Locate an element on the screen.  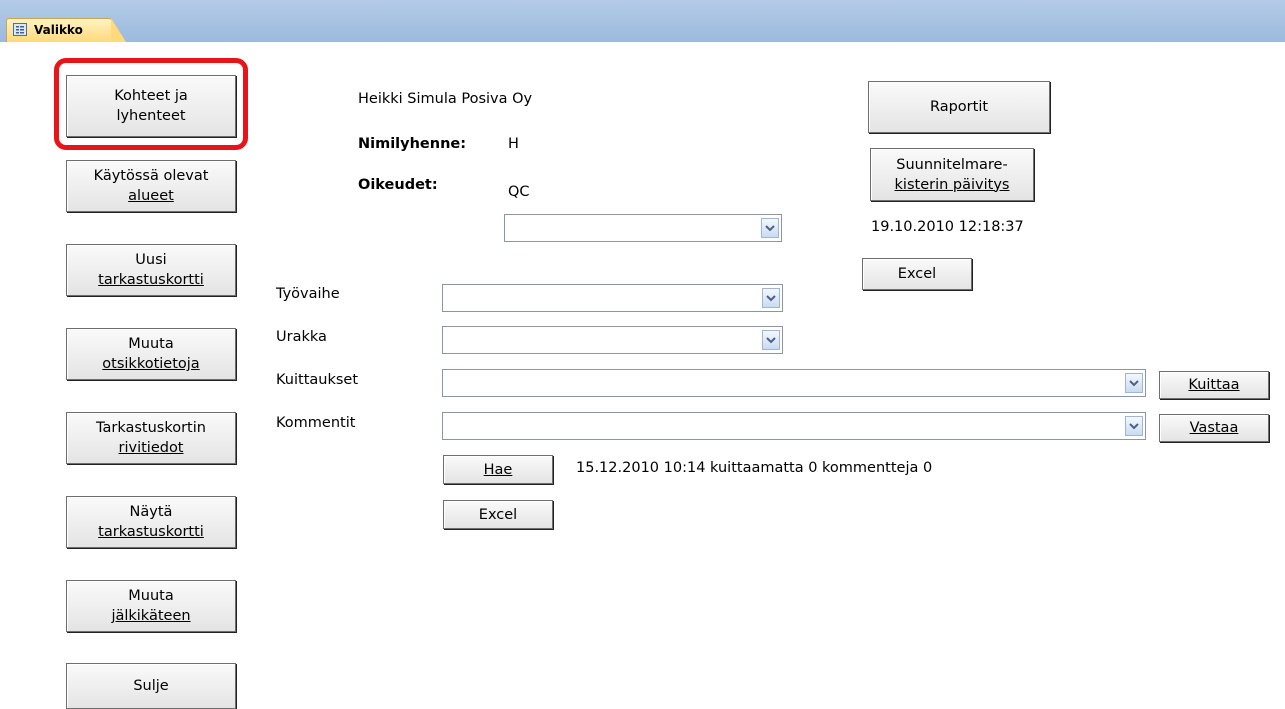
button-label-line1: Suunnitelmare- is located at coordinates (952, 164).